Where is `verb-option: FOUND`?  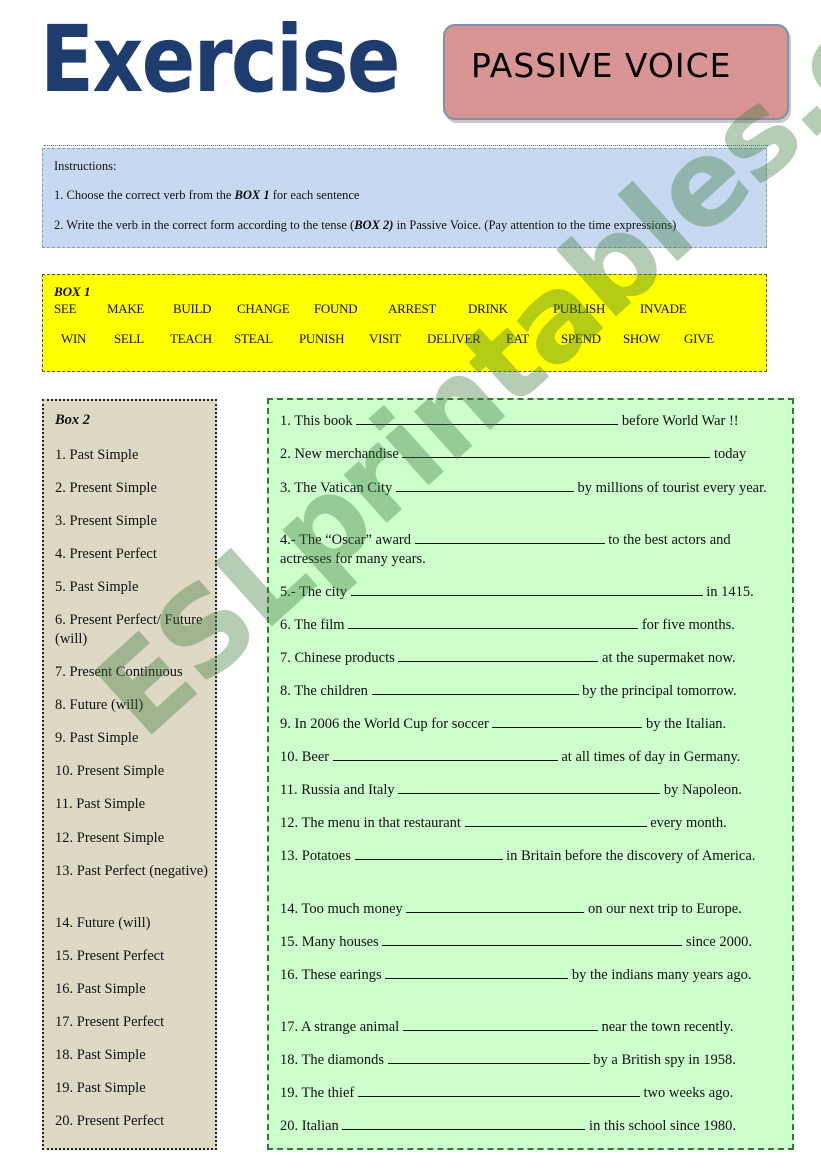
verb-option: FOUND is located at coordinates (336, 308).